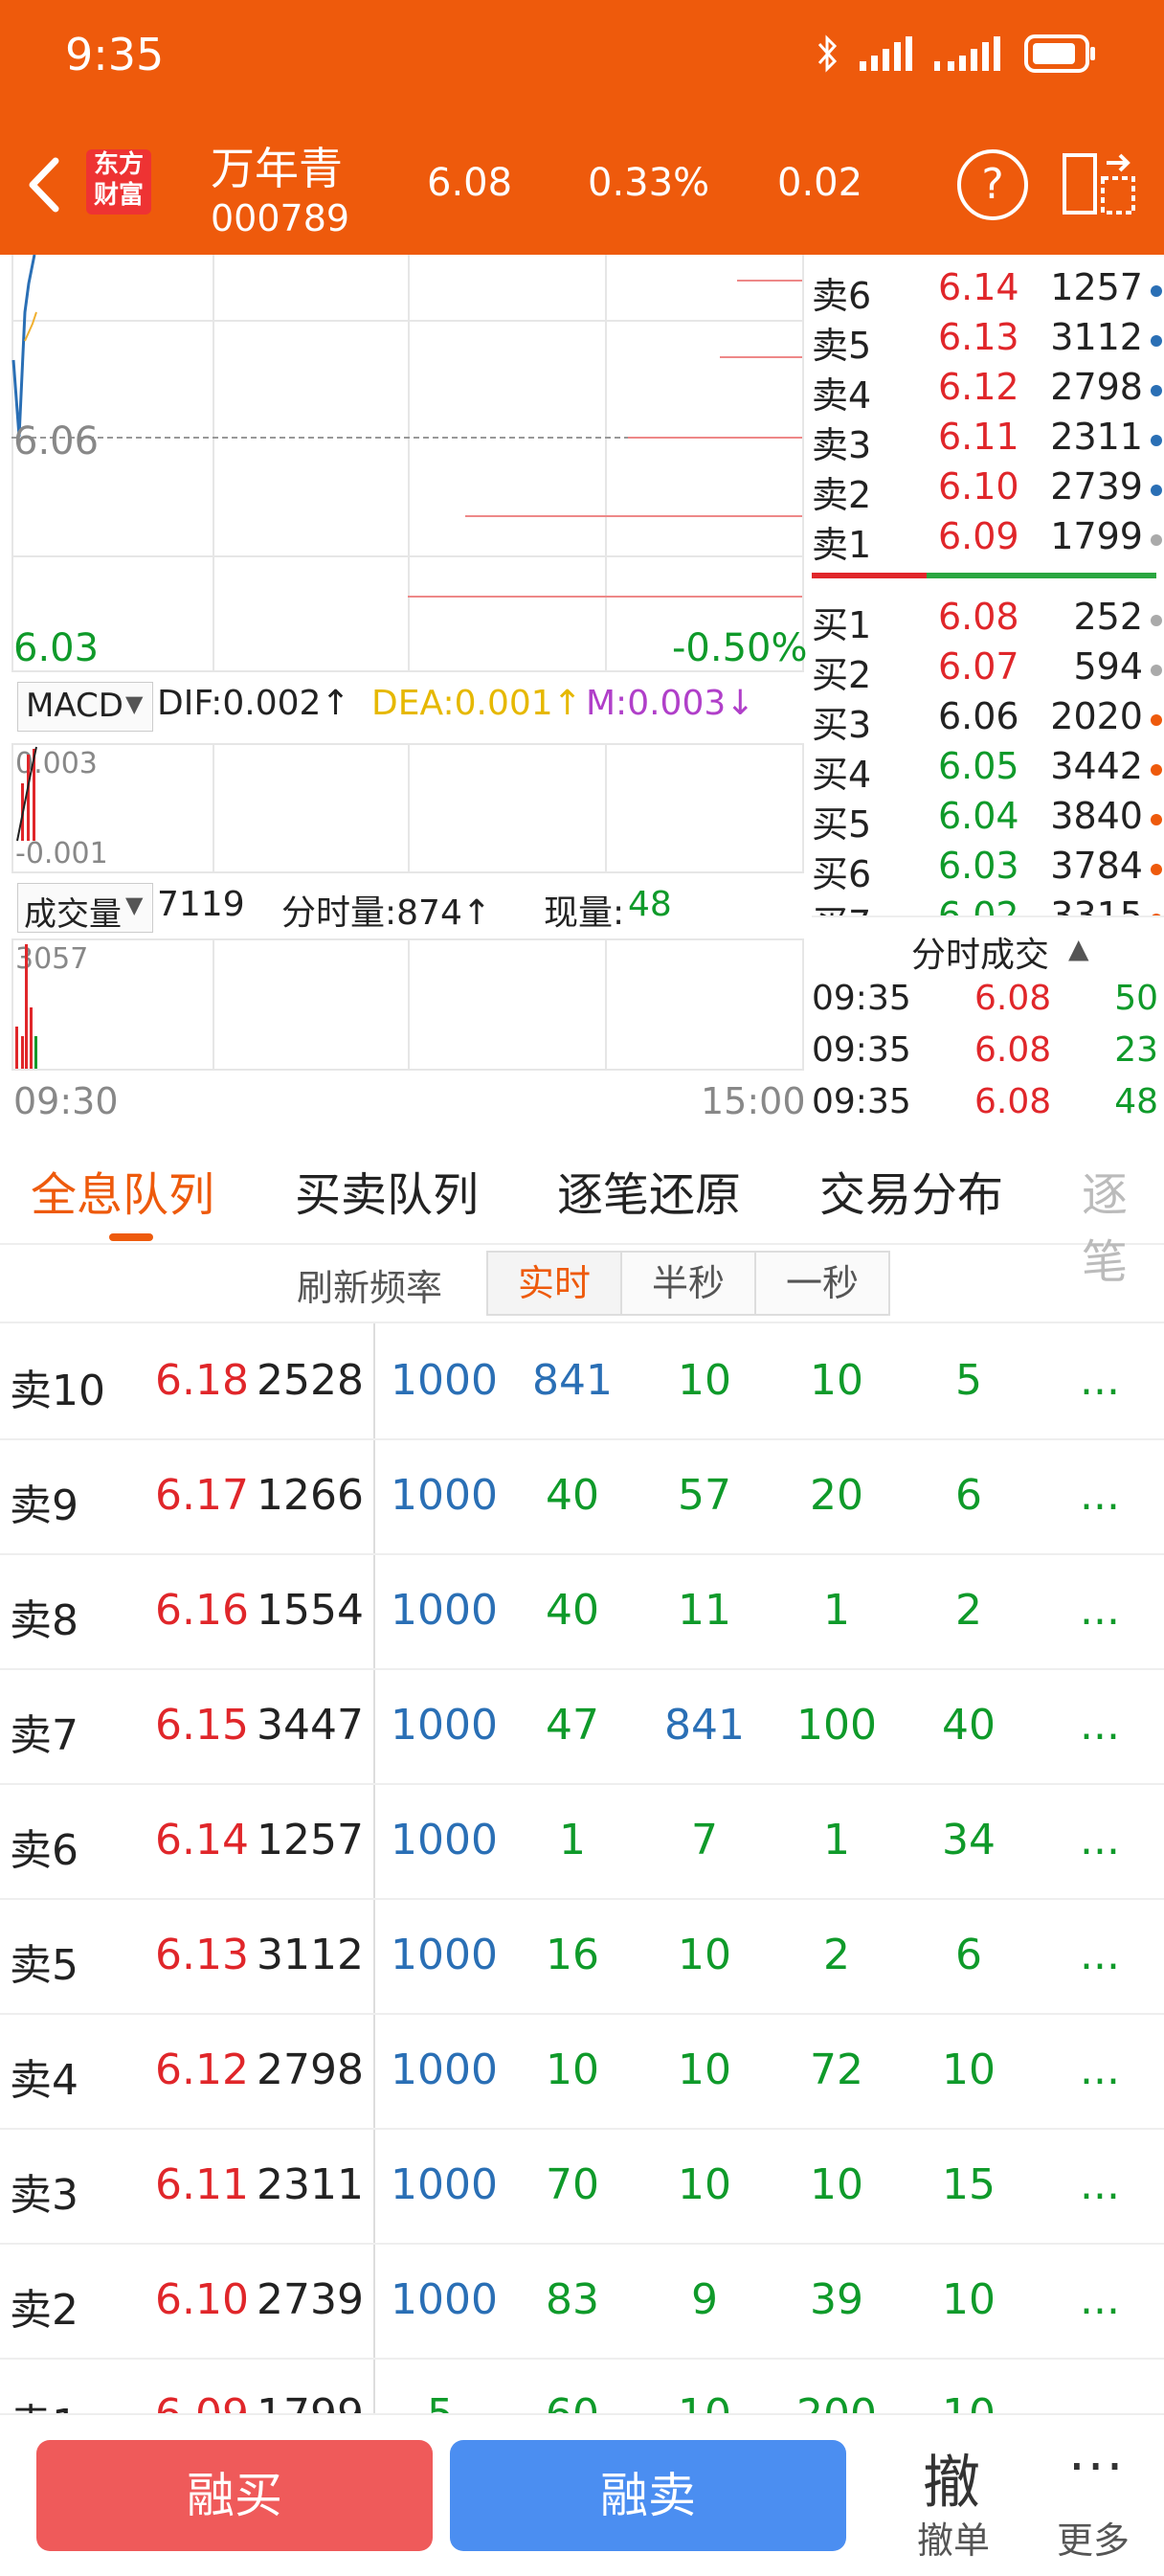  Describe the element at coordinates (44, 2195) in the screenshot. I see `queue-level-label: 卖3` at that location.